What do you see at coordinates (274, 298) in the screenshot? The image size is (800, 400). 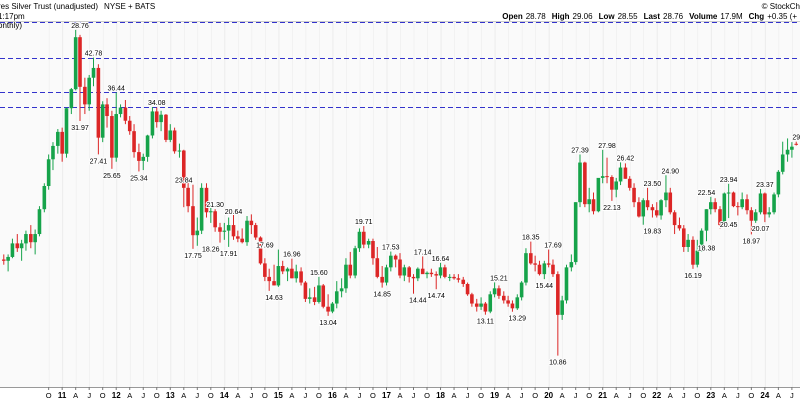 I see `price-label: 14.63` at bounding box center [274, 298].